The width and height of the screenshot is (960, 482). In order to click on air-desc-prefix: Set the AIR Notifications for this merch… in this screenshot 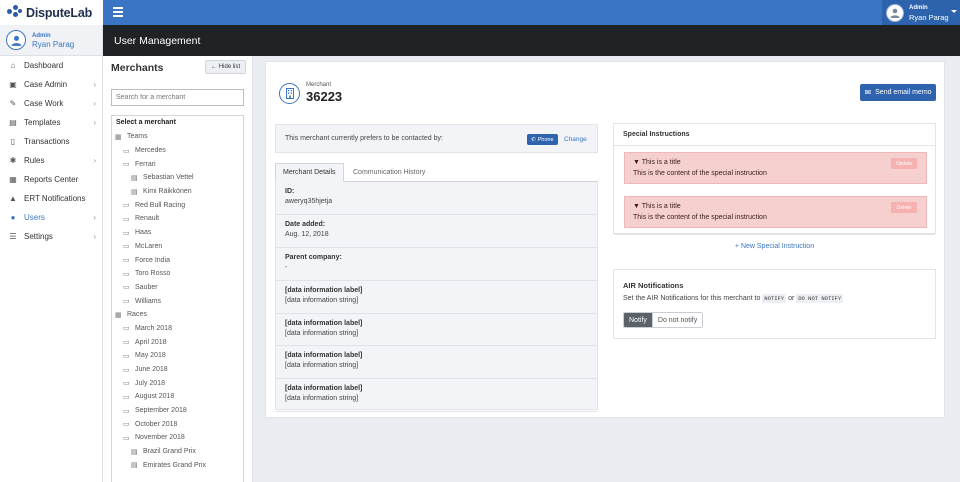, I will do `click(692, 298)`.